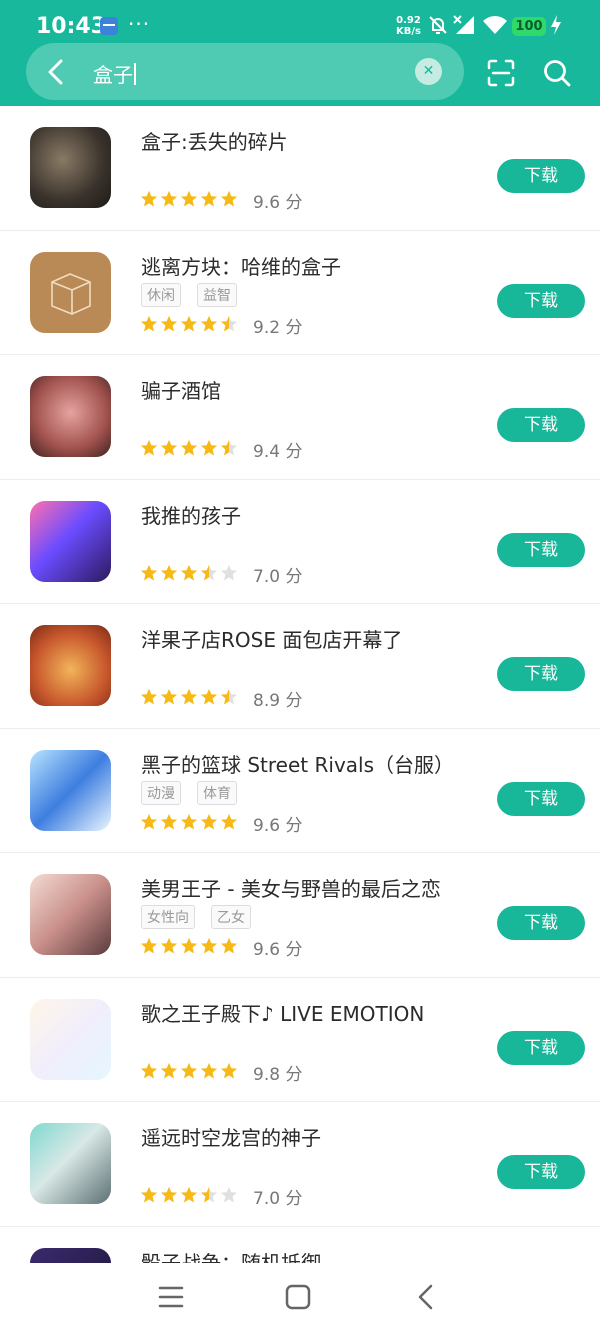 The image size is (600, 1333). I want to click on search-bar, so click(245, 71).